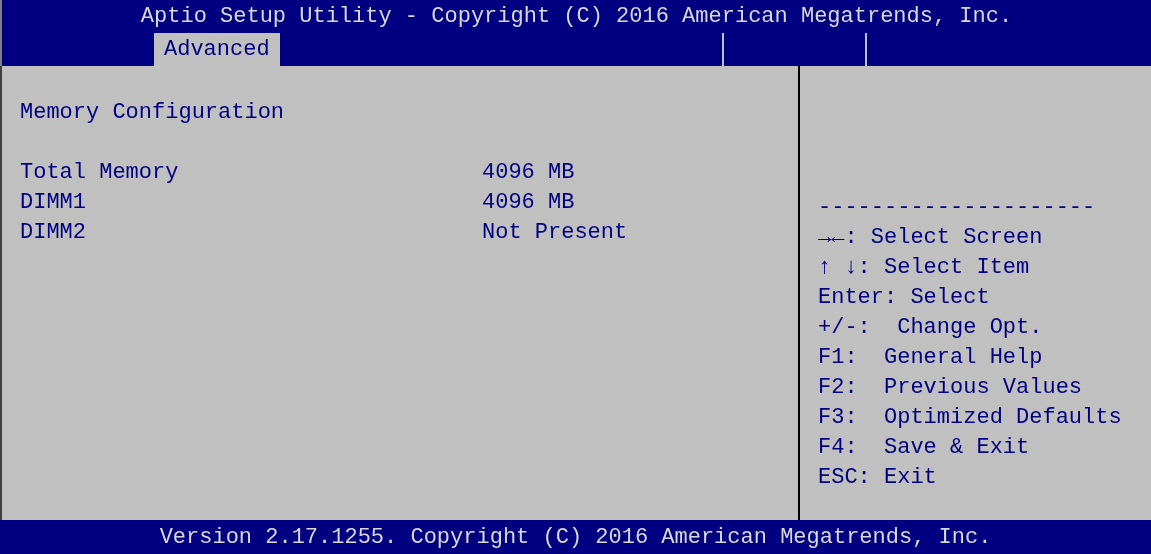  Describe the element at coordinates (575, 537) in the screenshot. I see `status-bar: Version 2.17.1255. Copyright (C) 2016 American Megatrends, Inc.` at that location.